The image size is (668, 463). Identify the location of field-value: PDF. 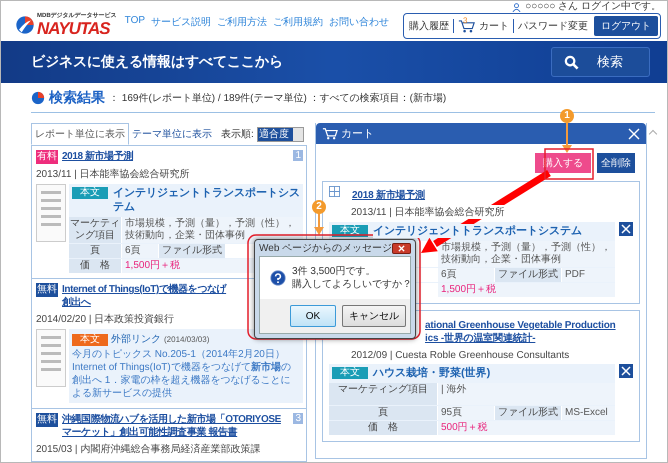
(588, 275).